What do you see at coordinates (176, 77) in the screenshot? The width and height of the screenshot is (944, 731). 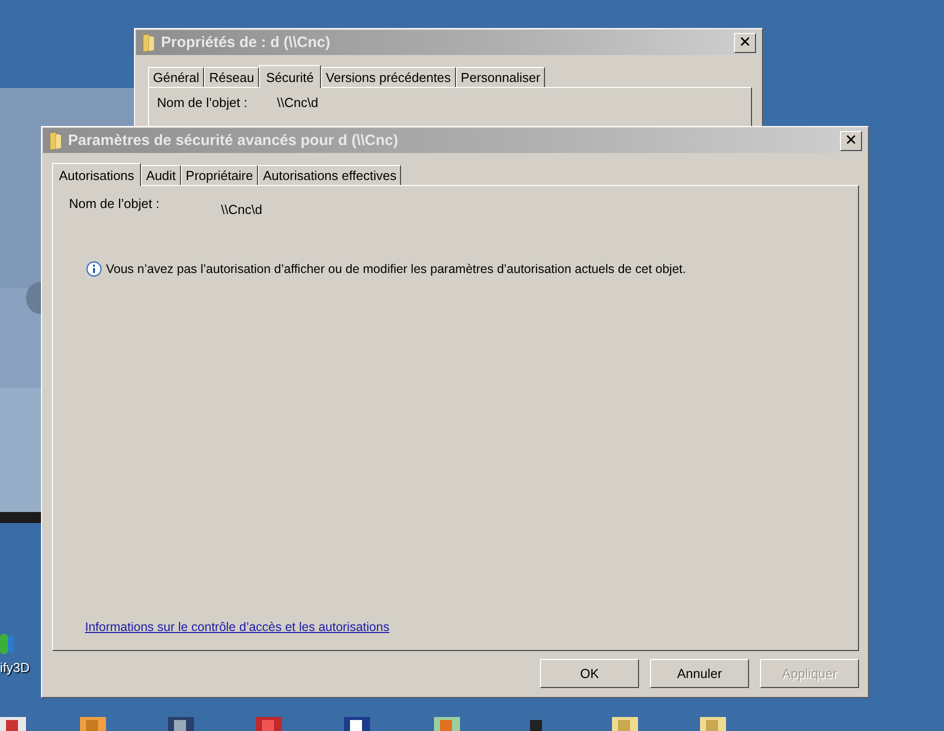 I see `tab: Général` at bounding box center [176, 77].